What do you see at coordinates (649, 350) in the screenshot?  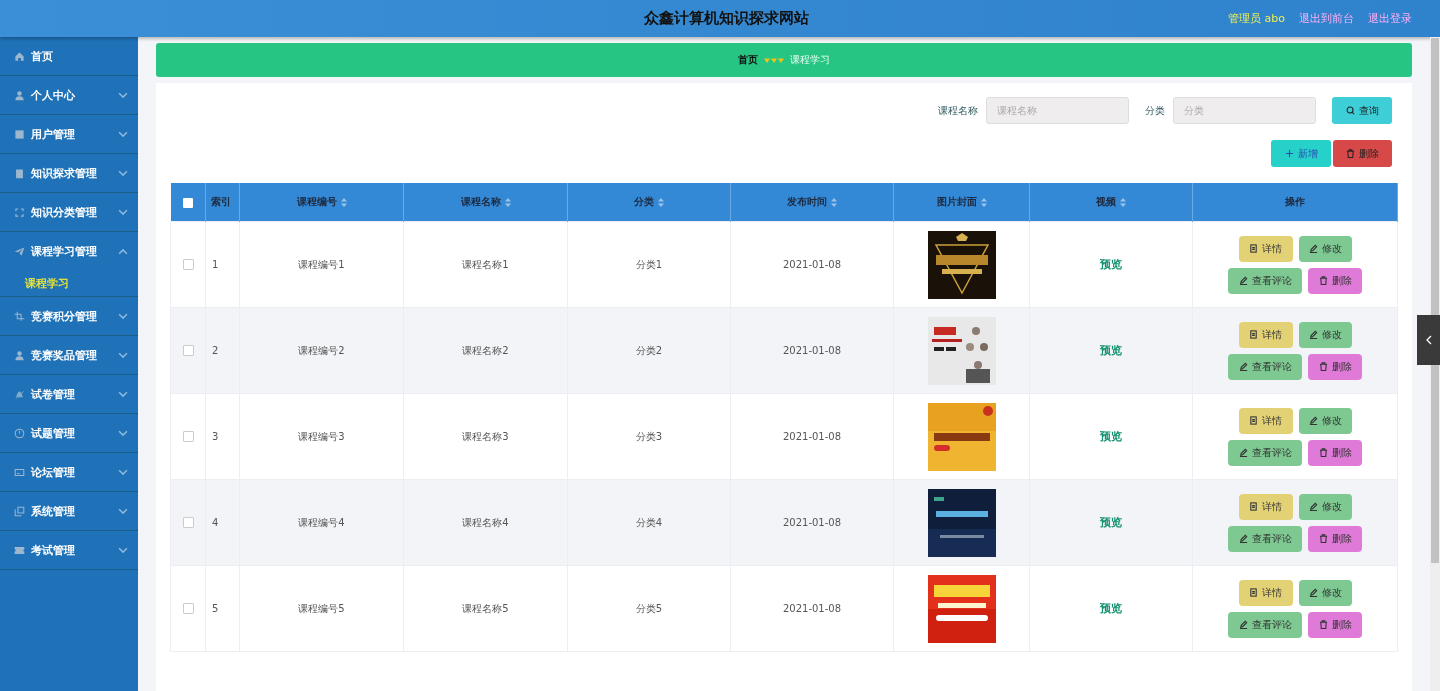 I see `table-cell: 分类2` at bounding box center [649, 350].